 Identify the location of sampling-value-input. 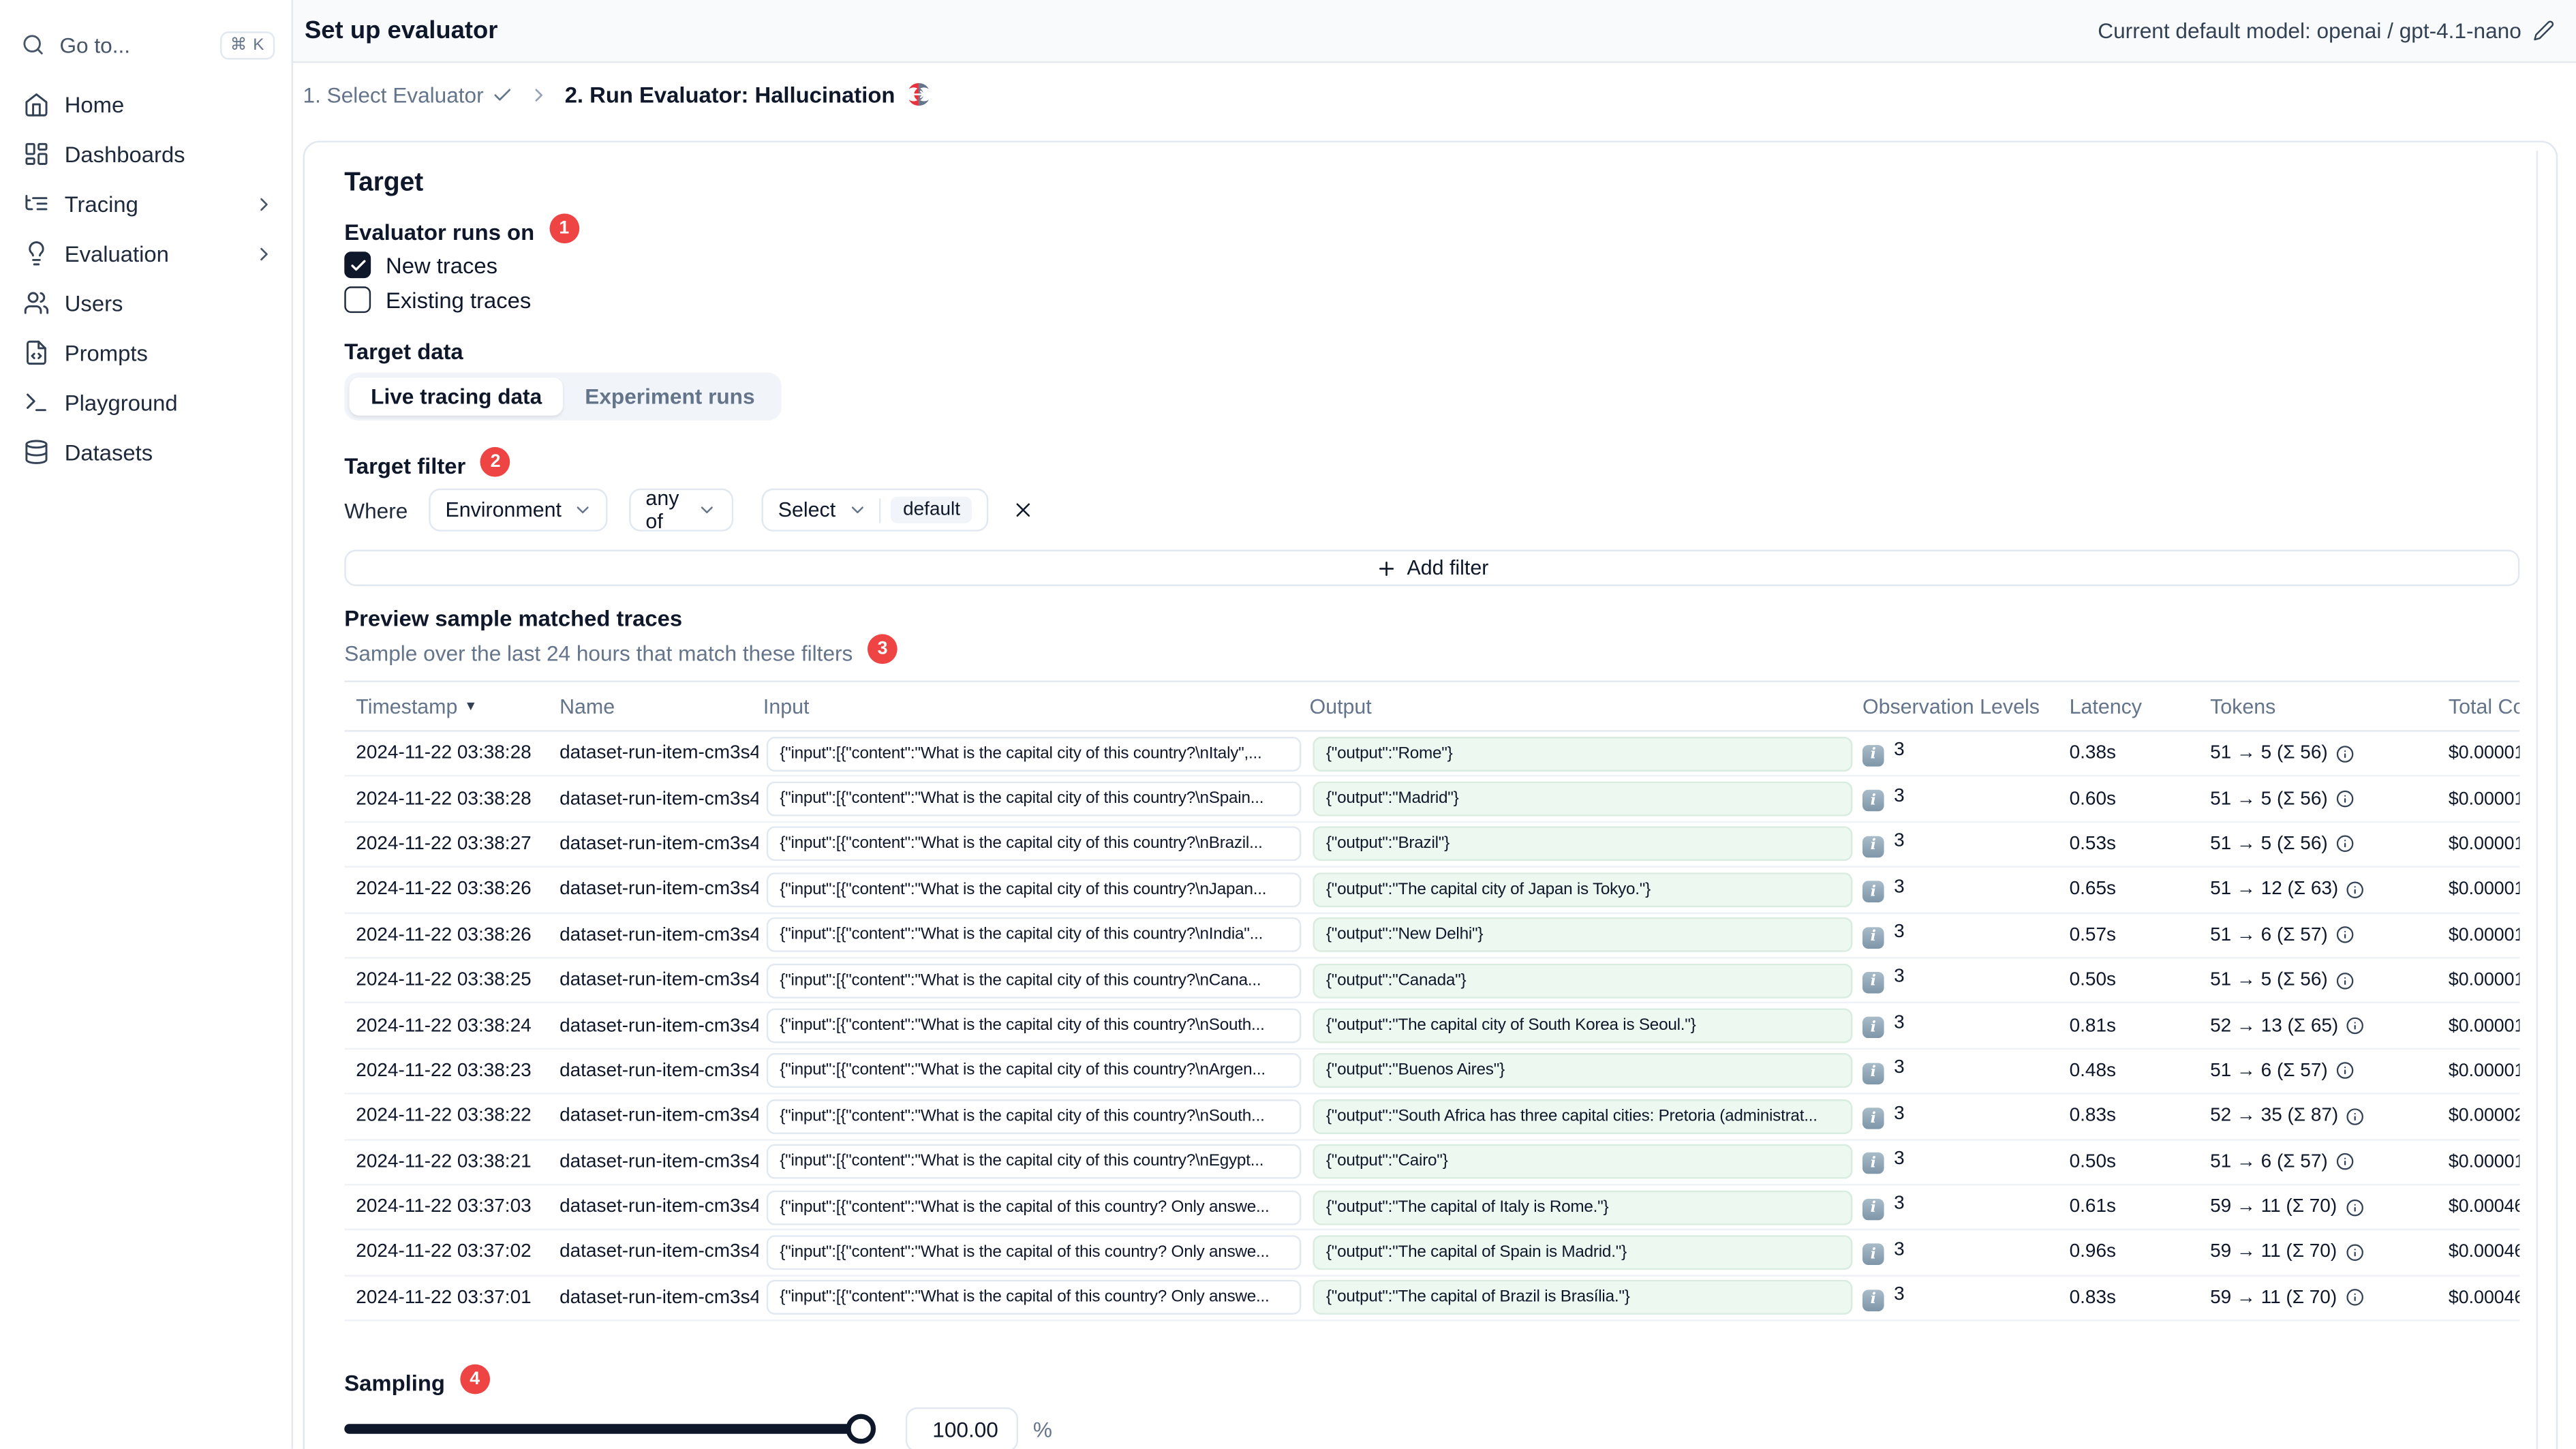
(962, 1427).